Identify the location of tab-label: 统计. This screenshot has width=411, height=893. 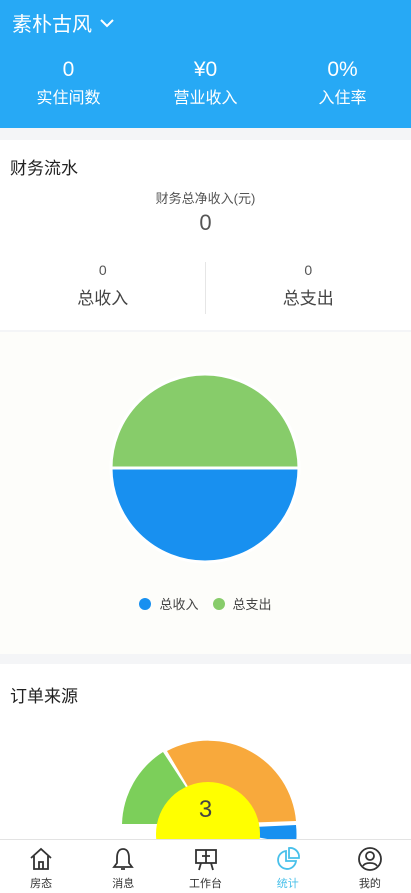
(287, 884).